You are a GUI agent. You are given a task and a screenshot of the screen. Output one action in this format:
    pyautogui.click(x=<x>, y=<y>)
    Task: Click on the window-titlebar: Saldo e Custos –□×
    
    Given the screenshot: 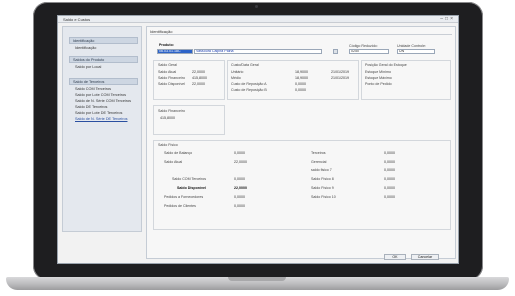 What is the action you would take?
    pyautogui.click(x=258, y=19)
    